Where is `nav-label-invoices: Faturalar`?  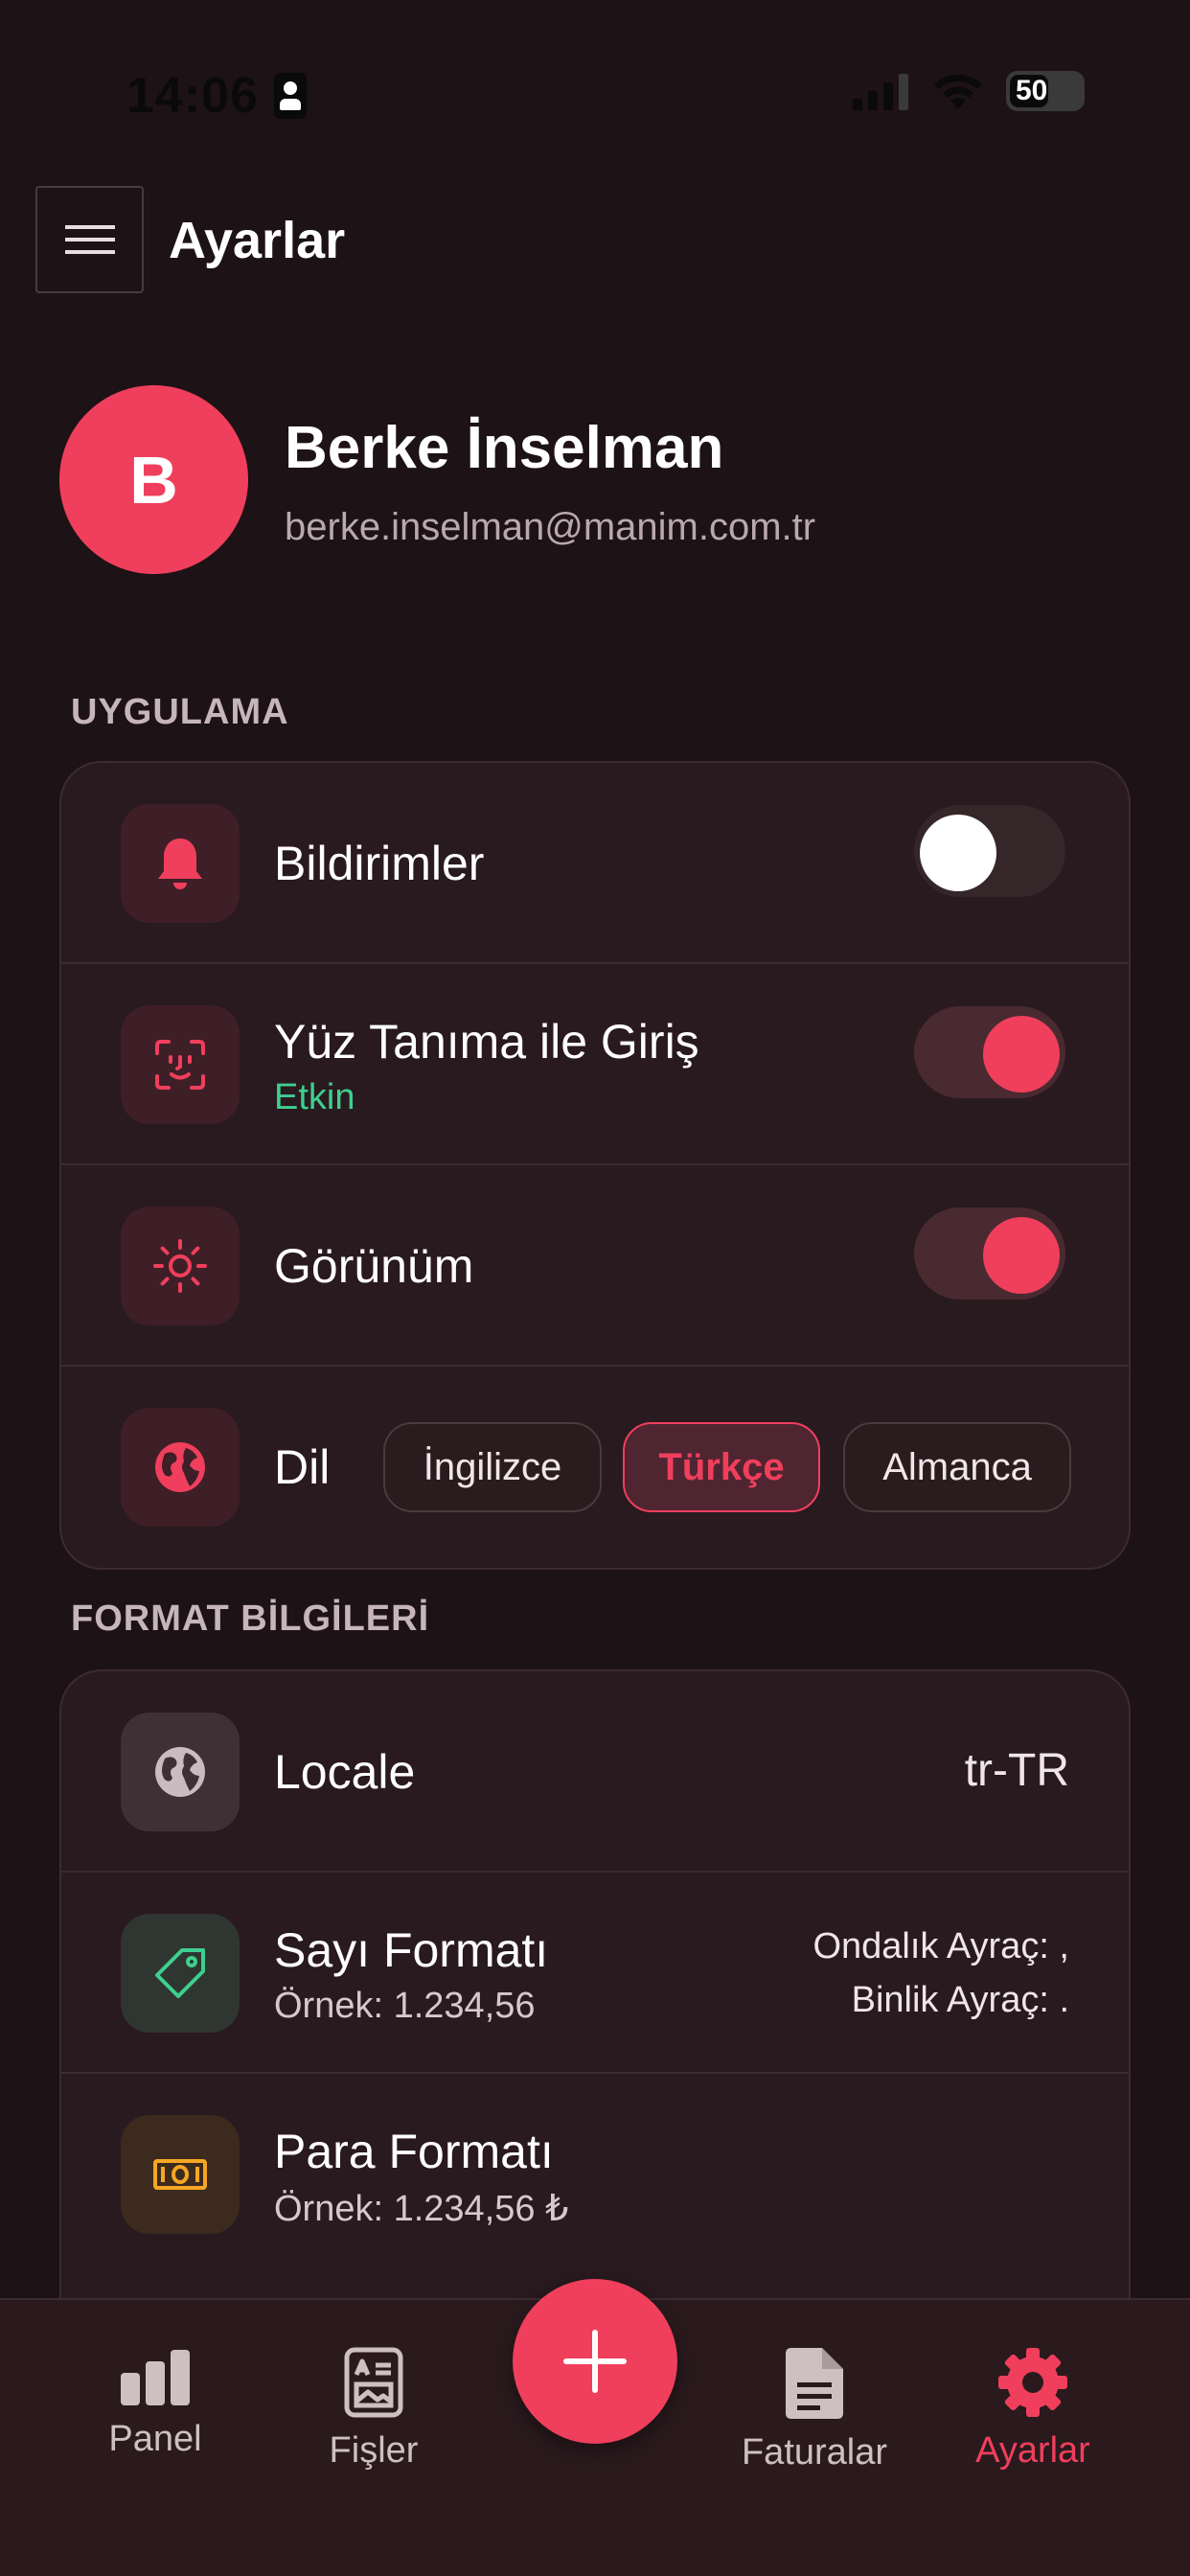
nav-label-invoices: Faturalar is located at coordinates (814, 2452).